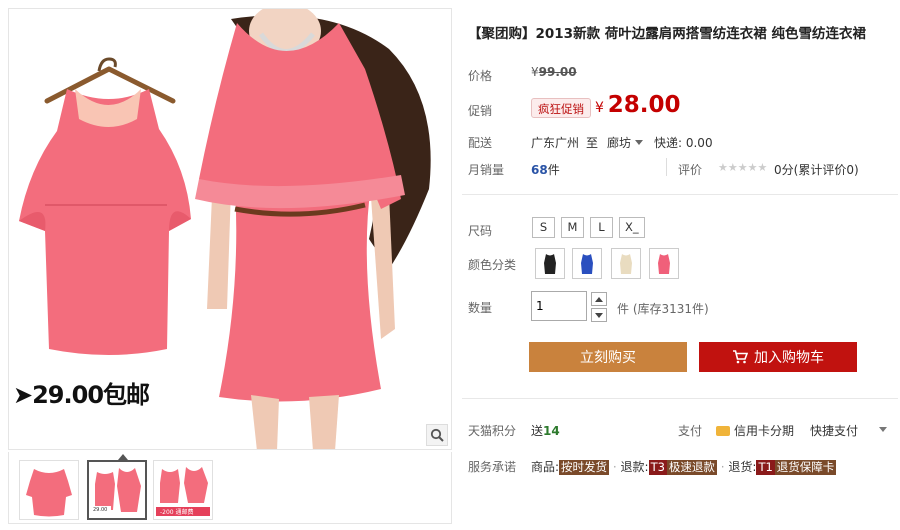 This screenshot has height=530, width=900. Describe the element at coordinates (644, 105) in the screenshot. I see `promo-price-value: 28.00` at that location.